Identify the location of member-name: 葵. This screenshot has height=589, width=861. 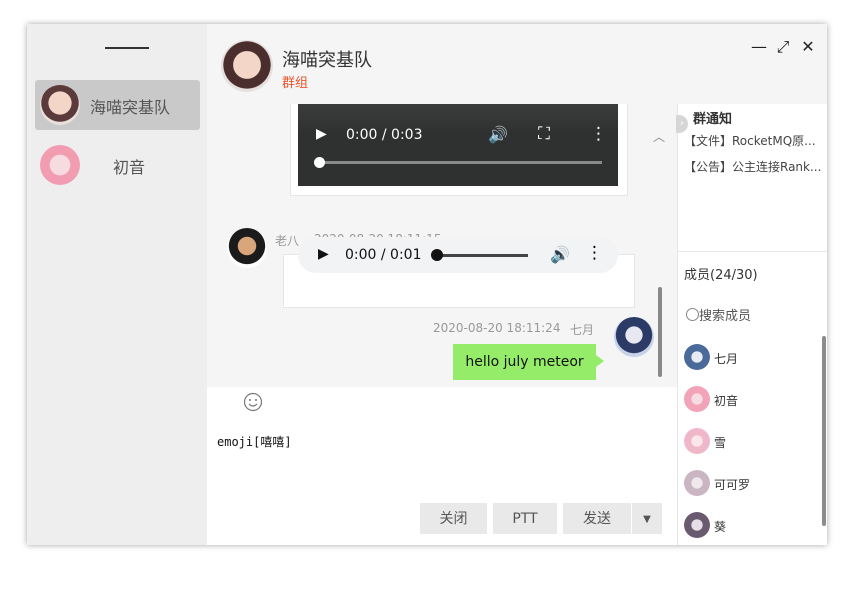
(720, 527).